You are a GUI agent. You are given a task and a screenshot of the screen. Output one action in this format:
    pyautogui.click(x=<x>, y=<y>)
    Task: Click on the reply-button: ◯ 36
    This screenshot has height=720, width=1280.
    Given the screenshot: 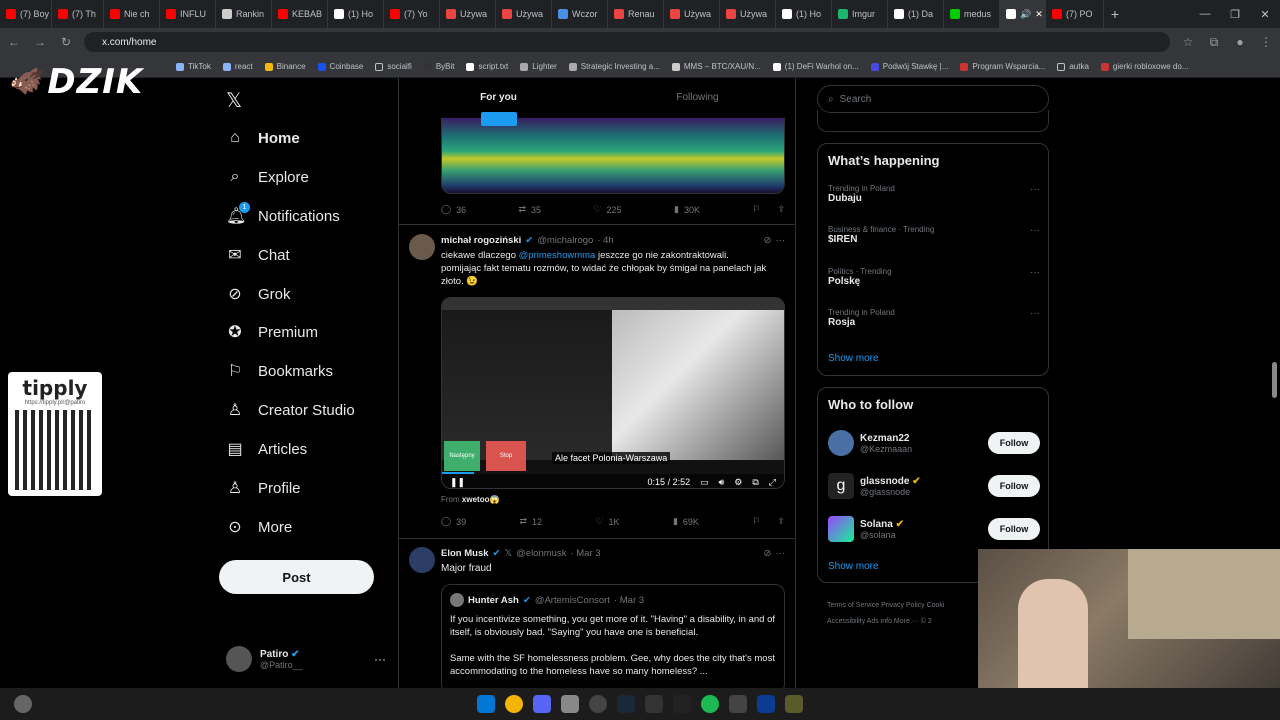 What is the action you would take?
    pyautogui.click(x=453, y=209)
    